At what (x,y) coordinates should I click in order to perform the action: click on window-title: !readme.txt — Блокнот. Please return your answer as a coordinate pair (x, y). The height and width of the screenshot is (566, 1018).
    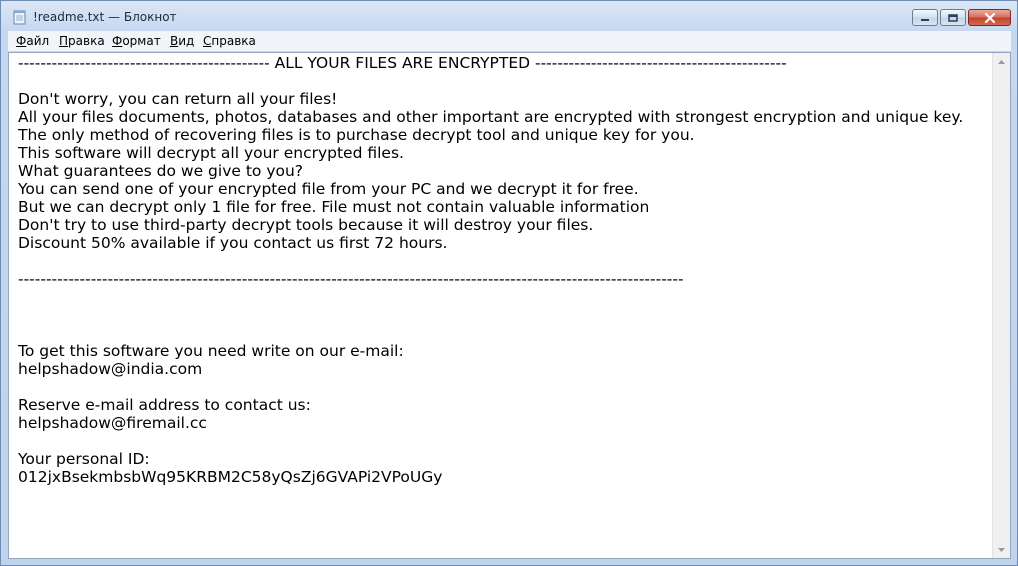
    Looking at the image, I should click on (105, 17).